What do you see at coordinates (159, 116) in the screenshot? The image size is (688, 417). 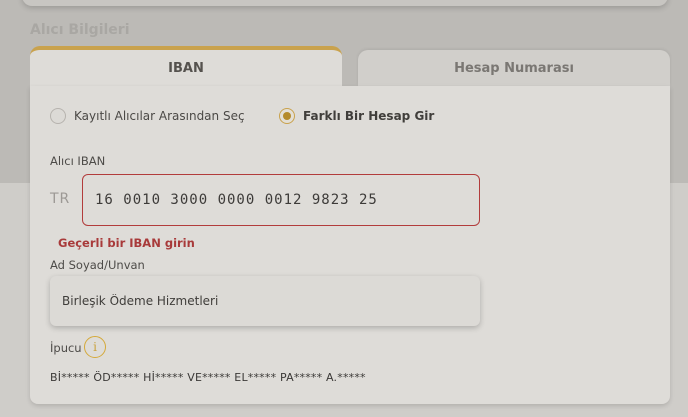 I see `radio-saved-recipients-label: Kayıtlı Alıcılar Arasından Seç` at bounding box center [159, 116].